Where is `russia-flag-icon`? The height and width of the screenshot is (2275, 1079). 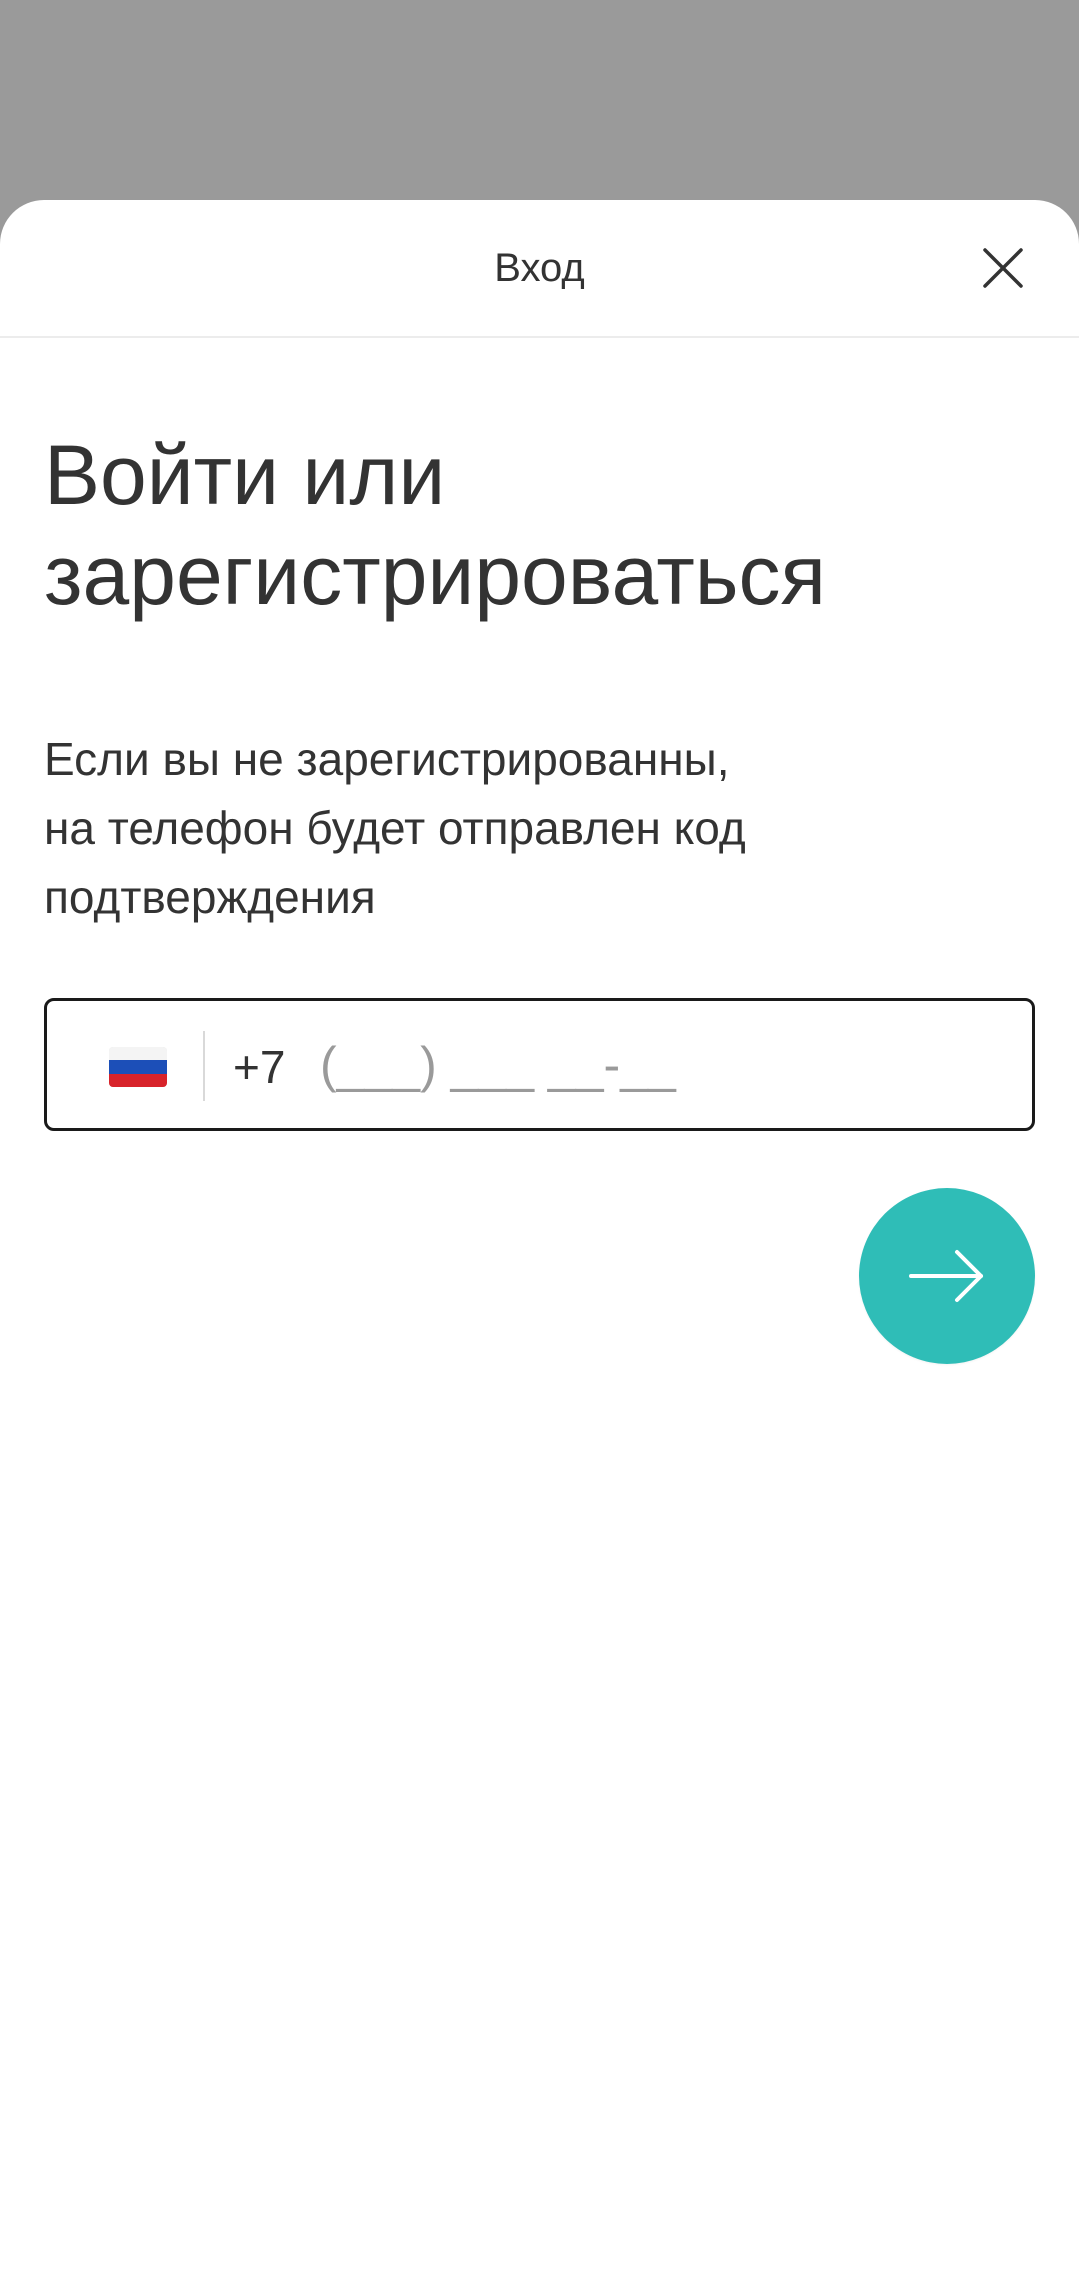
russia-flag-icon is located at coordinates (138, 1067).